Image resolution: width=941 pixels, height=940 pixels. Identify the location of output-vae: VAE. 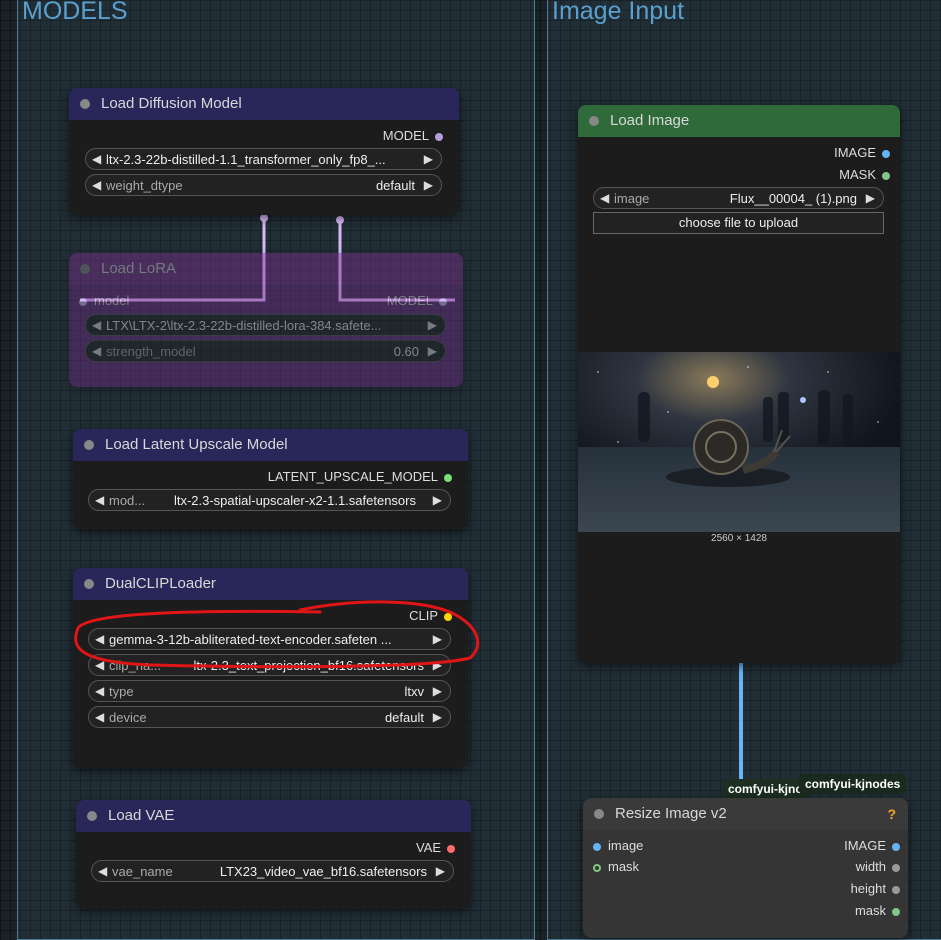
(435, 847).